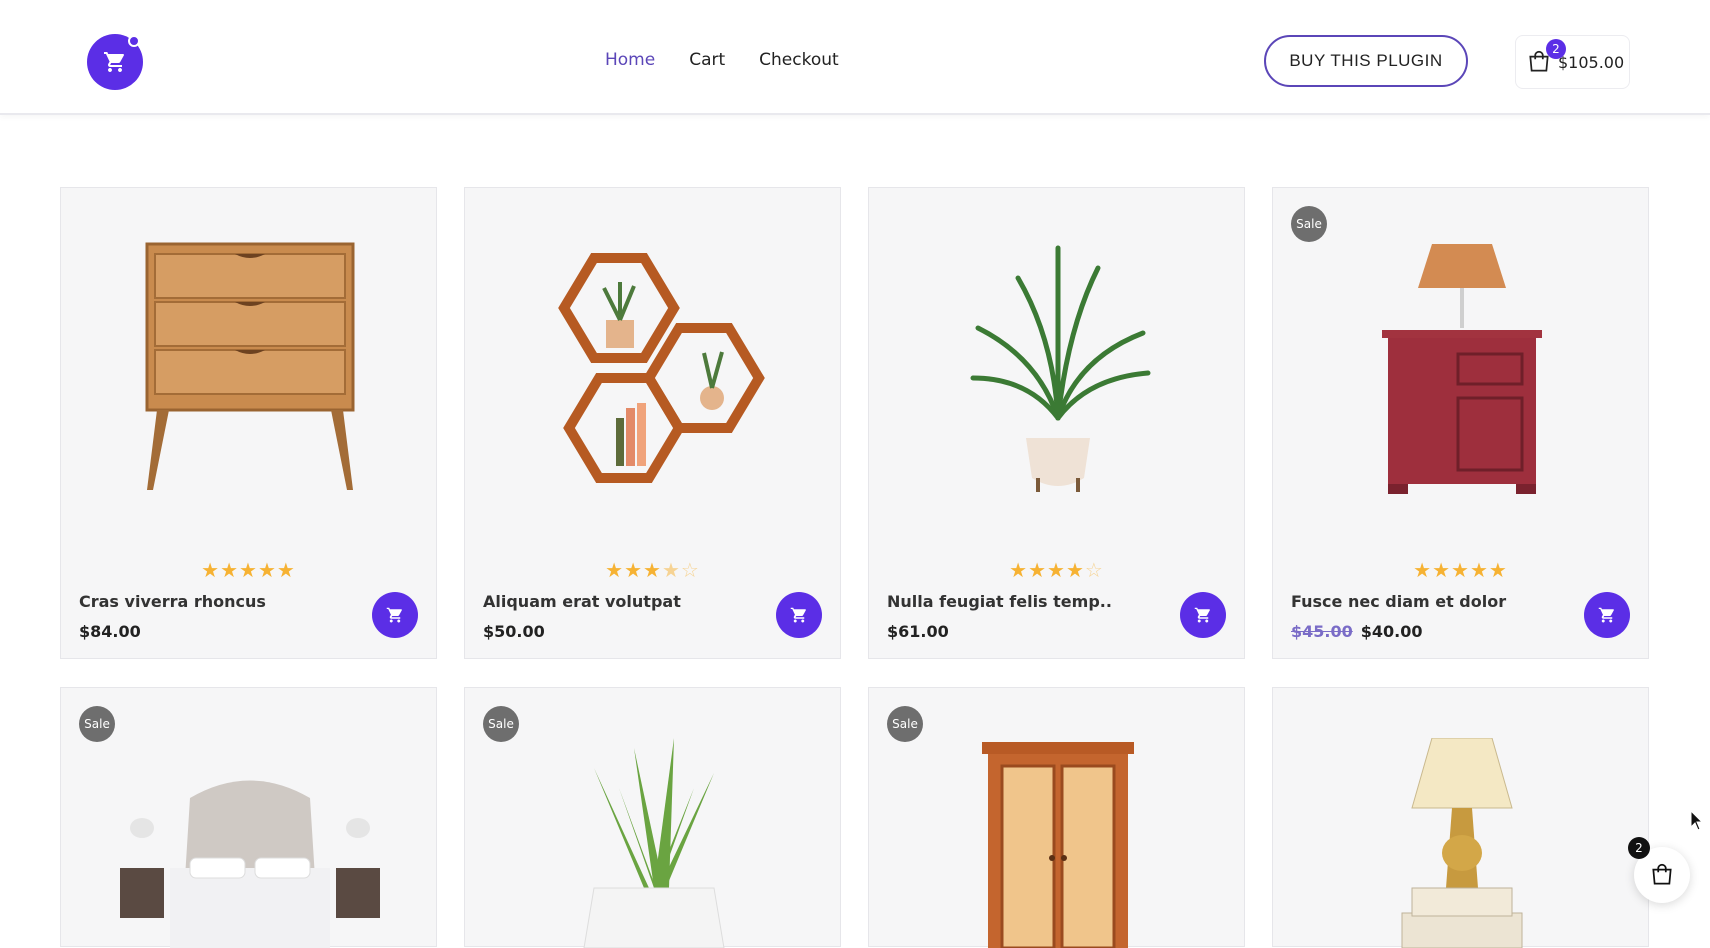 The height and width of the screenshot is (948, 1710). I want to click on store-logo, so click(115, 62).